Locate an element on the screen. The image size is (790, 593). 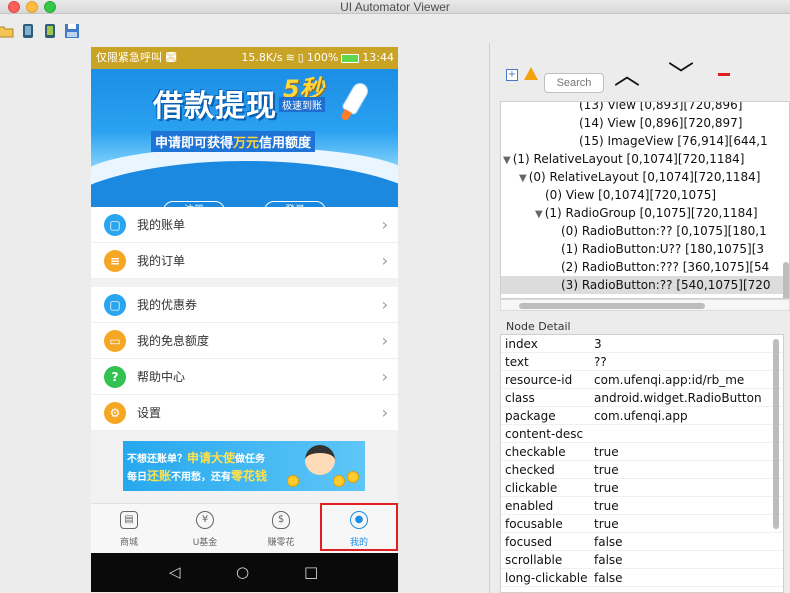
property-name: class is located at coordinates (520, 398).